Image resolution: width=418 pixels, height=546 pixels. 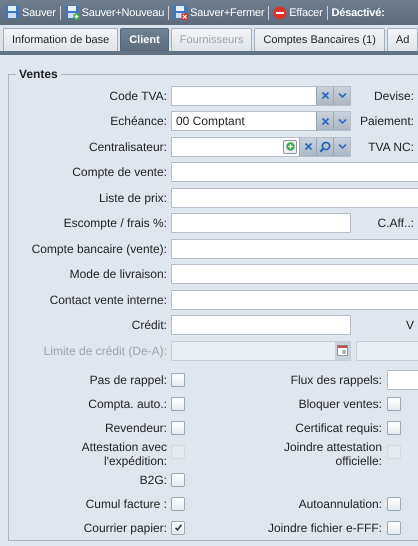 I want to click on field-label: Echéance:, so click(x=138, y=121).